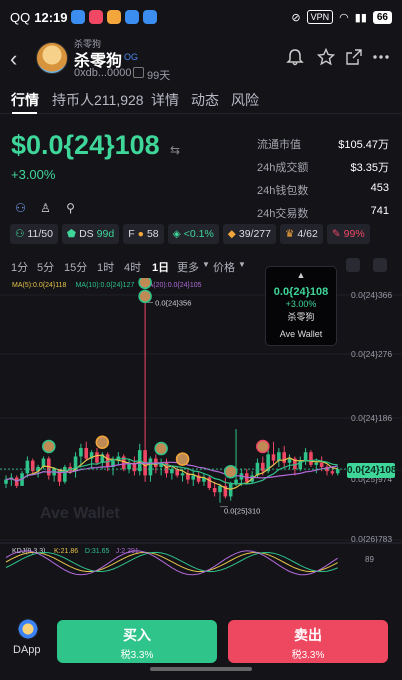 The image size is (402, 680). Describe the element at coordinates (348, 234) in the screenshot. I see `dev-chip: ✎ 99%` at that location.